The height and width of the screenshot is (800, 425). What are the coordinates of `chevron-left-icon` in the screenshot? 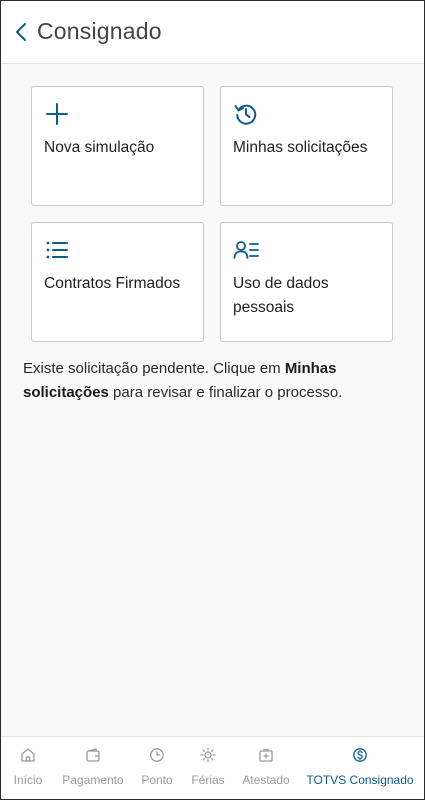 It's located at (21, 31).